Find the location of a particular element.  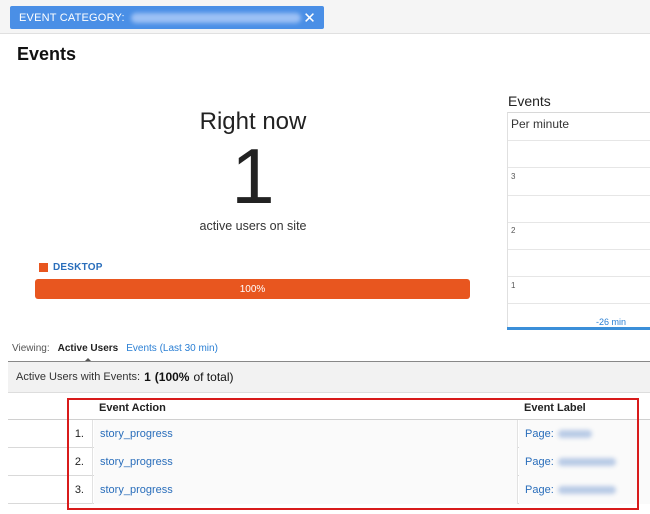

desktop-share-label: 100% is located at coordinates (252, 289).